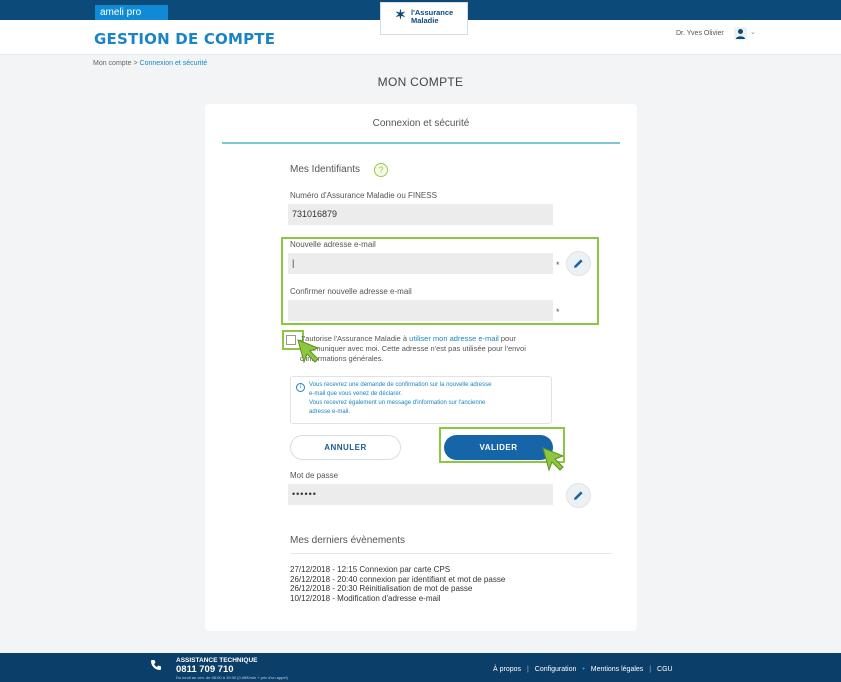 The image size is (841, 682). Describe the element at coordinates (753, 32) in the screenshot. I see `chevron-down-icon: ⌄` at that location.